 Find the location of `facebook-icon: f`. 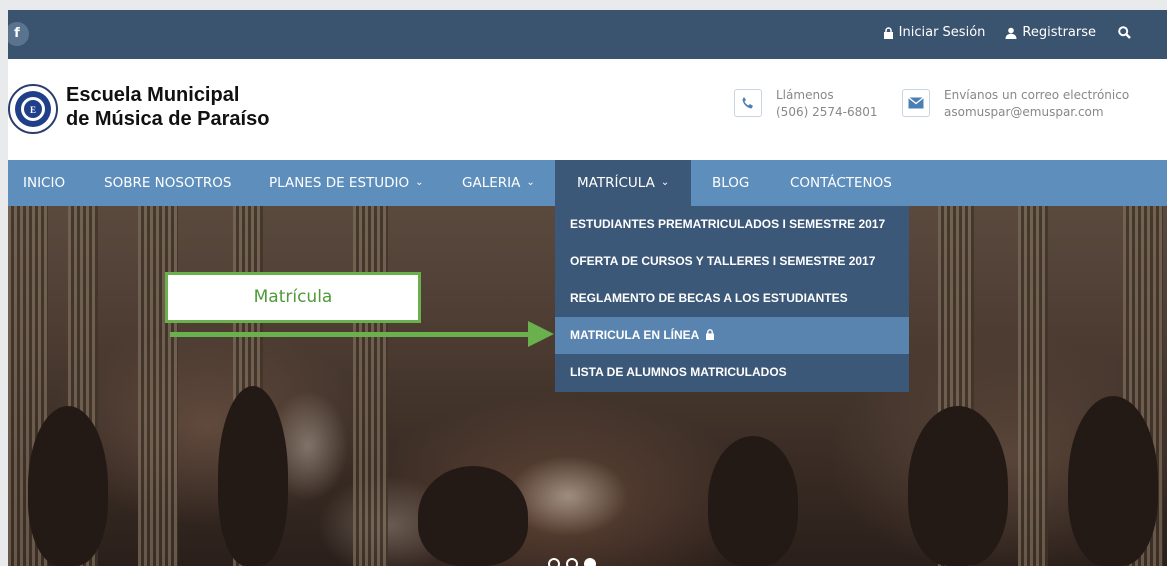

facebook-icon: f is located at coordinates (18, 34).